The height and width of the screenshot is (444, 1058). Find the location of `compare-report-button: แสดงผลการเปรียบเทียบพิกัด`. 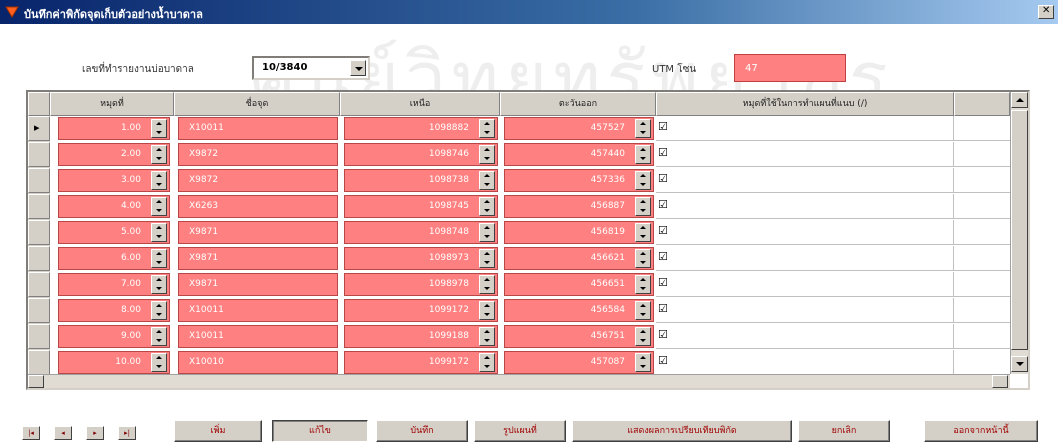

compare-report-button: แสดงผลการเปรียบเทียบพิกัด is located at coordinates (682, 431).